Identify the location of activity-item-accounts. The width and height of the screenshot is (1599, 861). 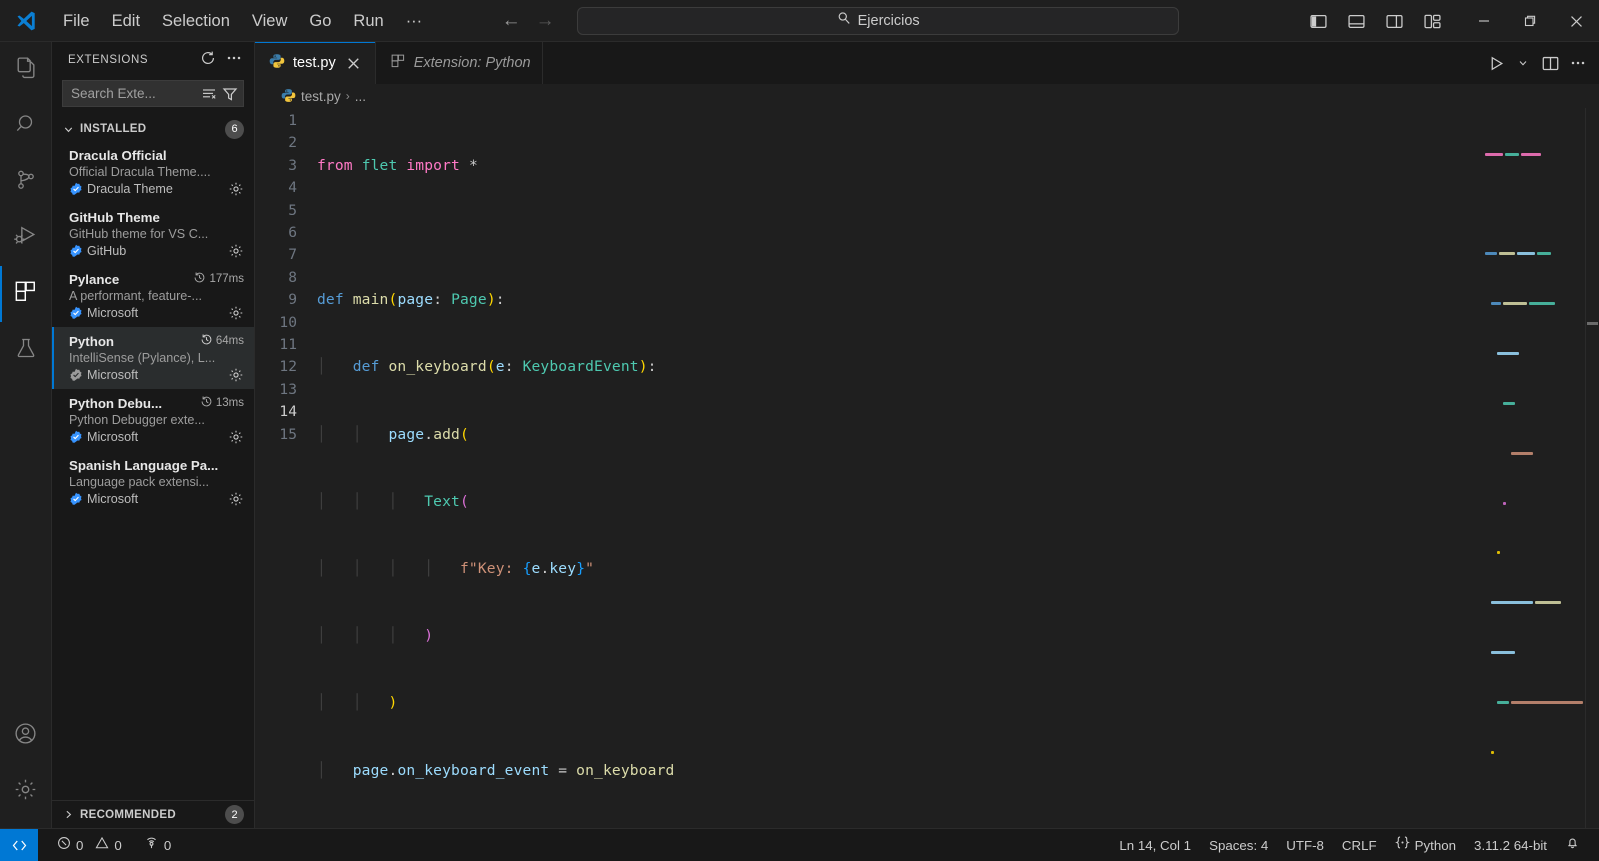
(26, 736).